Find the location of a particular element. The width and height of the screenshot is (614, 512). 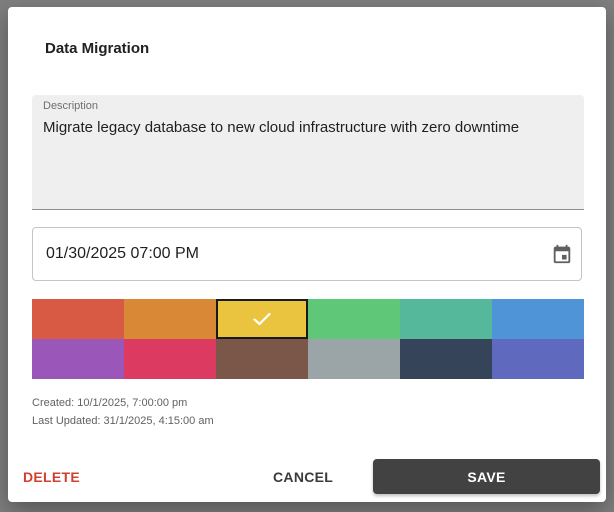

color-swatch-indigo is located at coordinates (538, 359).